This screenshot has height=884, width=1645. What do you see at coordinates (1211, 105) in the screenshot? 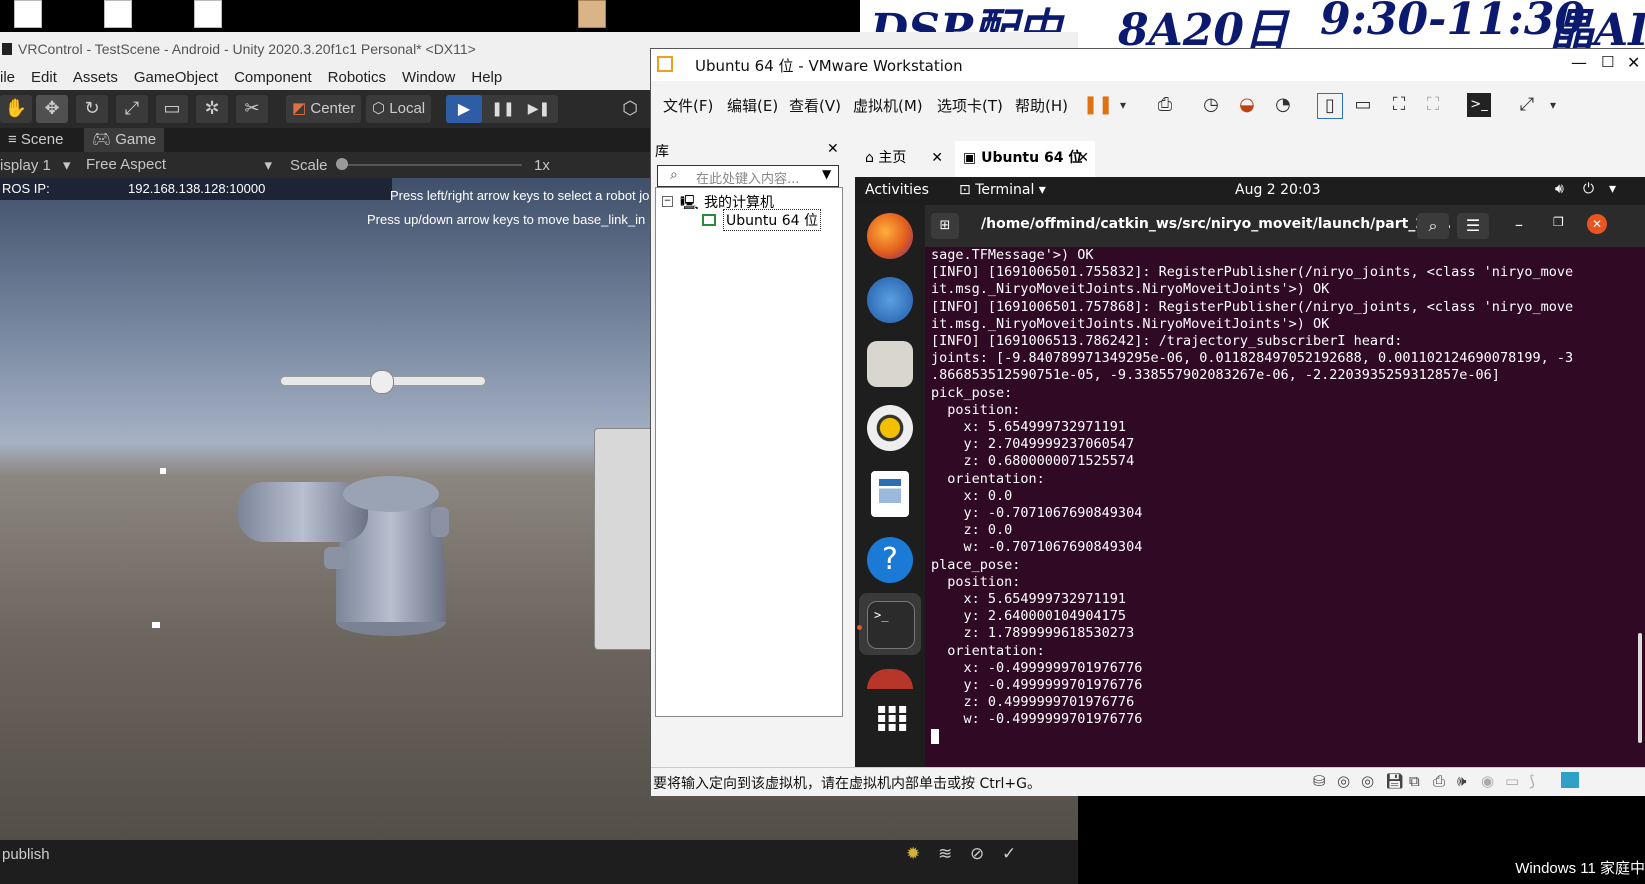
I see `snapshot-icon: ◷` at bounding box center [1211, 105].